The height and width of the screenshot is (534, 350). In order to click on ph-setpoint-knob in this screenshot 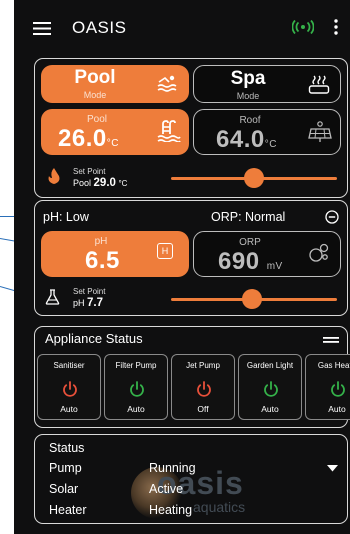, I will do `click(252, 299)`.